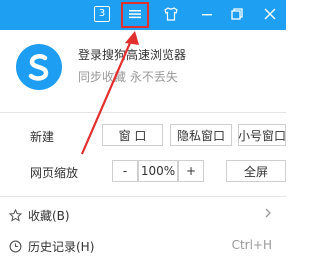 The image size is (320, 265). What do you see at coordinates (61, 247) in the screenshot?
I see `menu-item-label: 历史记录(H)` at bounding box center [61, 247].